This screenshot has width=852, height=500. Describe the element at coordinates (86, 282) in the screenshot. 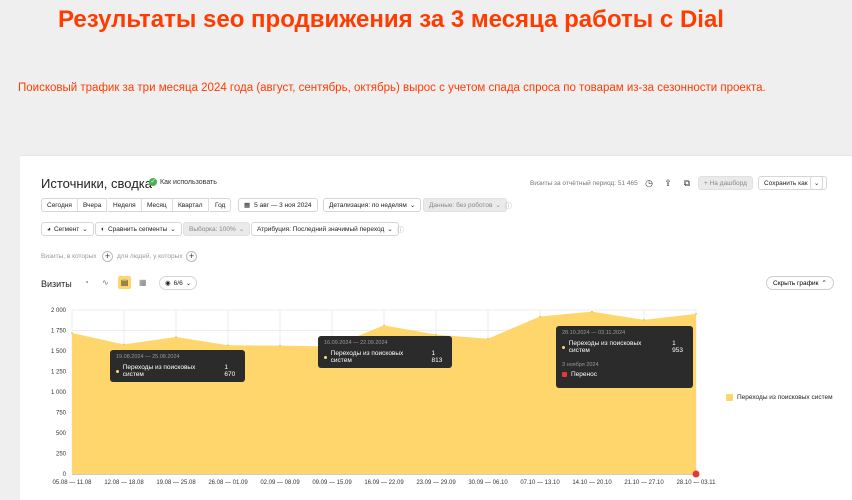

I see `pie-chart-toggle-icon: ◔` at that location.